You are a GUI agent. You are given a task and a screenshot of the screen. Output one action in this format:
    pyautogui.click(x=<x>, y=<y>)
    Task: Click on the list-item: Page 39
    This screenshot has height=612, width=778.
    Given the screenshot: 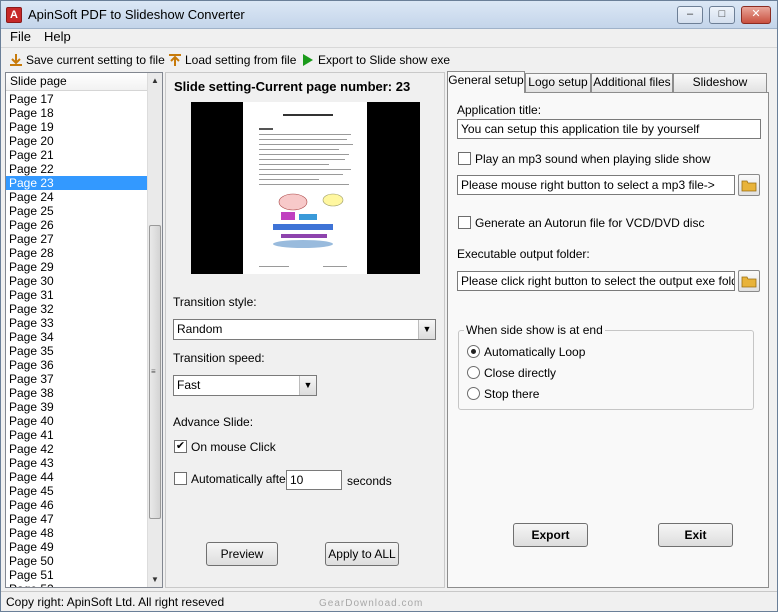 What is the action you would take?
    pyautogui.click(x=77, y=407)
    